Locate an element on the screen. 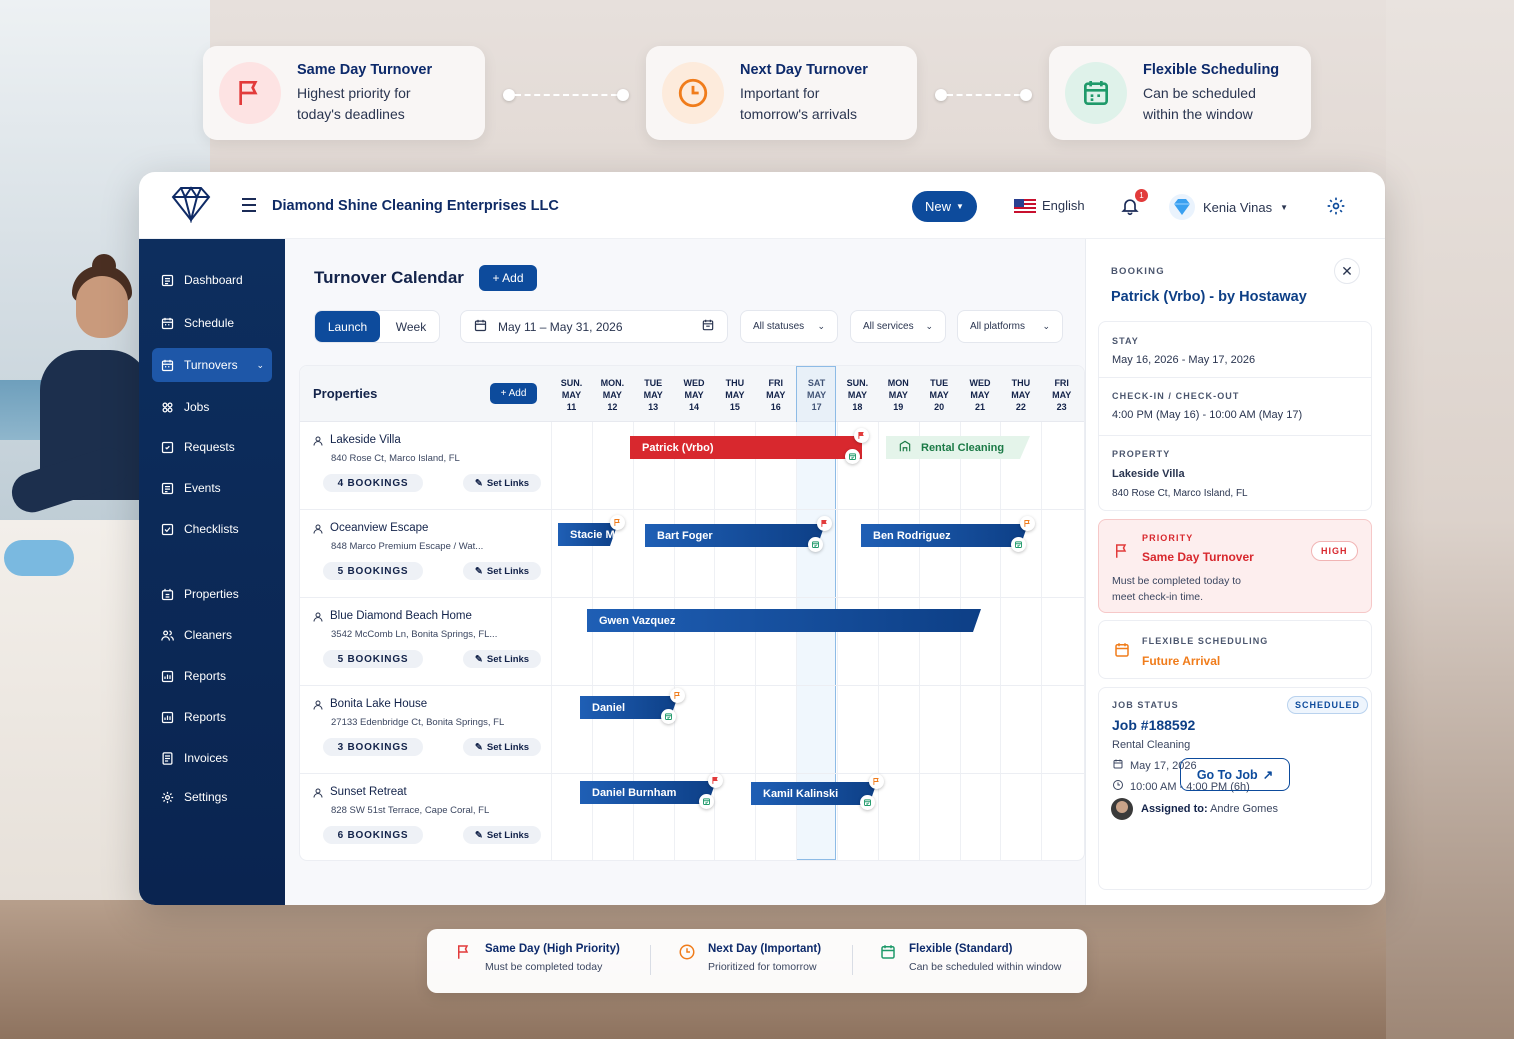 Image resolution: width=1514 pixels, height=1039 pixels. chevron-down-icon: ⌄ is located at coordinates (1046, 326).